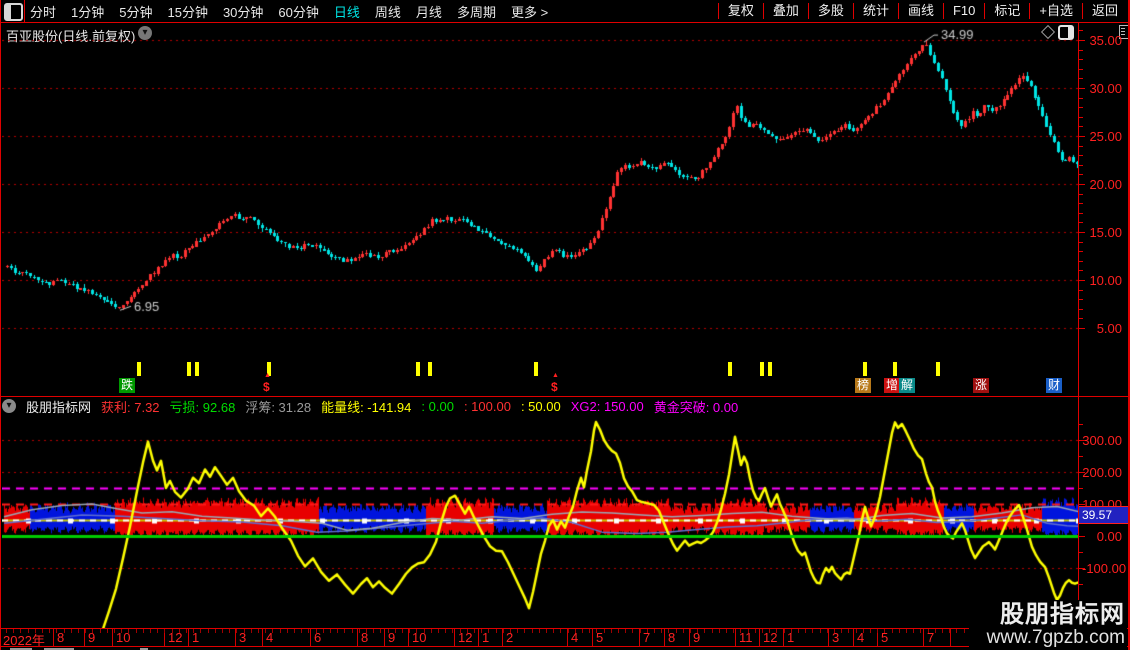  Describe the element at coordinates (388, 11) in the screenshot. I see `tab-weekly: 周线` at that location.